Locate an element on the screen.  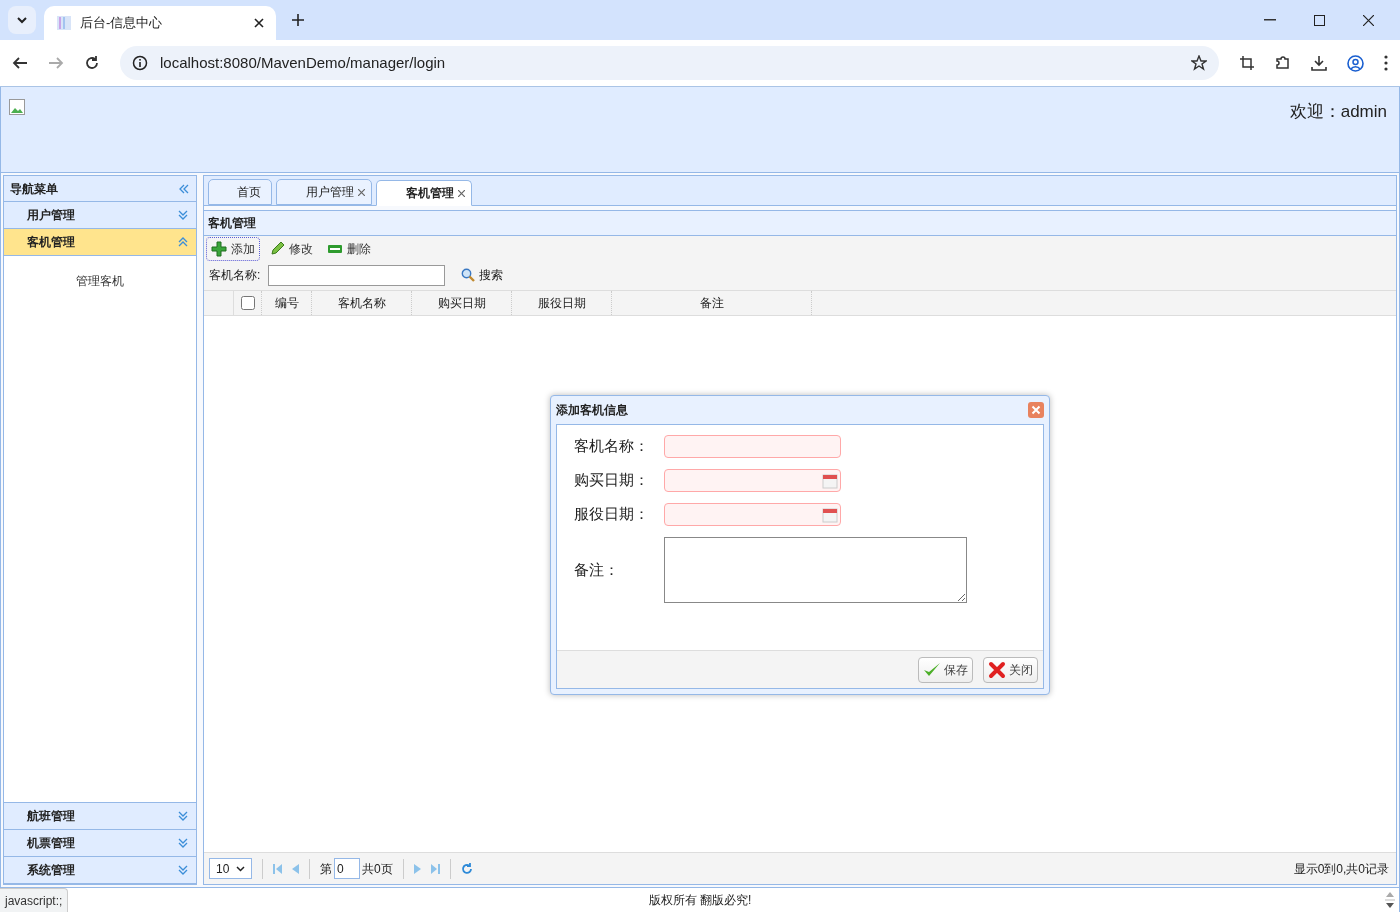
copyright-text: 版权所有 翻版必究! is located at coordinates (700, 900).